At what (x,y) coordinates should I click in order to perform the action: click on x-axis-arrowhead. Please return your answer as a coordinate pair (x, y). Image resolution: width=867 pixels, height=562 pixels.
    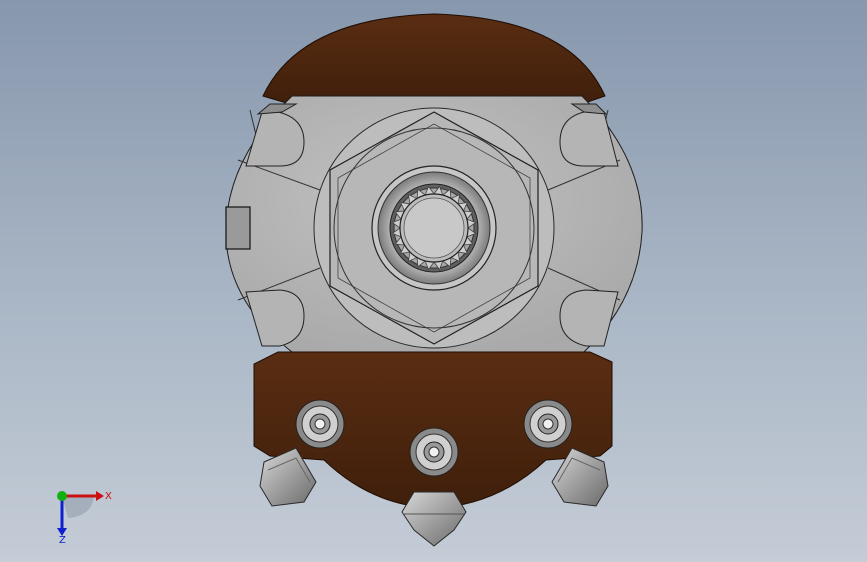
    Looking at the image, I should click on (100, 496).